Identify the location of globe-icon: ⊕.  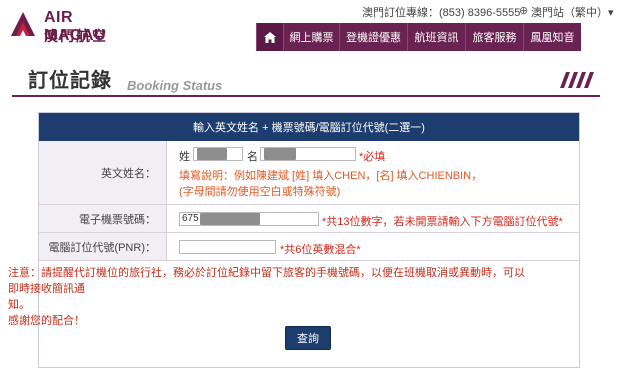
(524, 11).